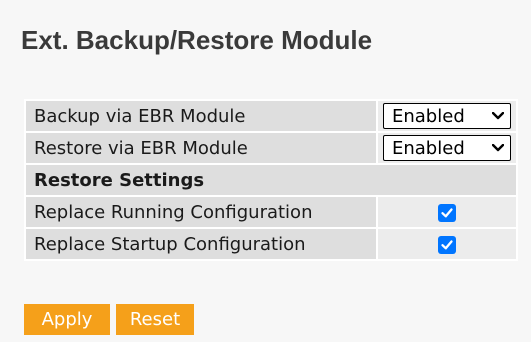  I want to click on restore-select-value: Enabled, so click(428, 148).